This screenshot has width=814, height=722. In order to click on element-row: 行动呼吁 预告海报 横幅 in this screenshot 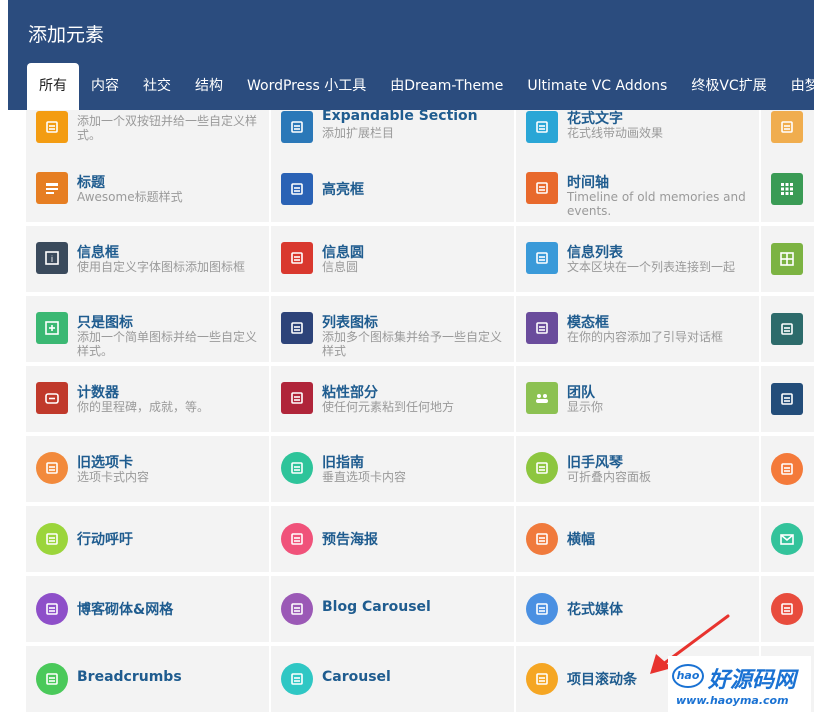, I will do `click(420, 539)`.